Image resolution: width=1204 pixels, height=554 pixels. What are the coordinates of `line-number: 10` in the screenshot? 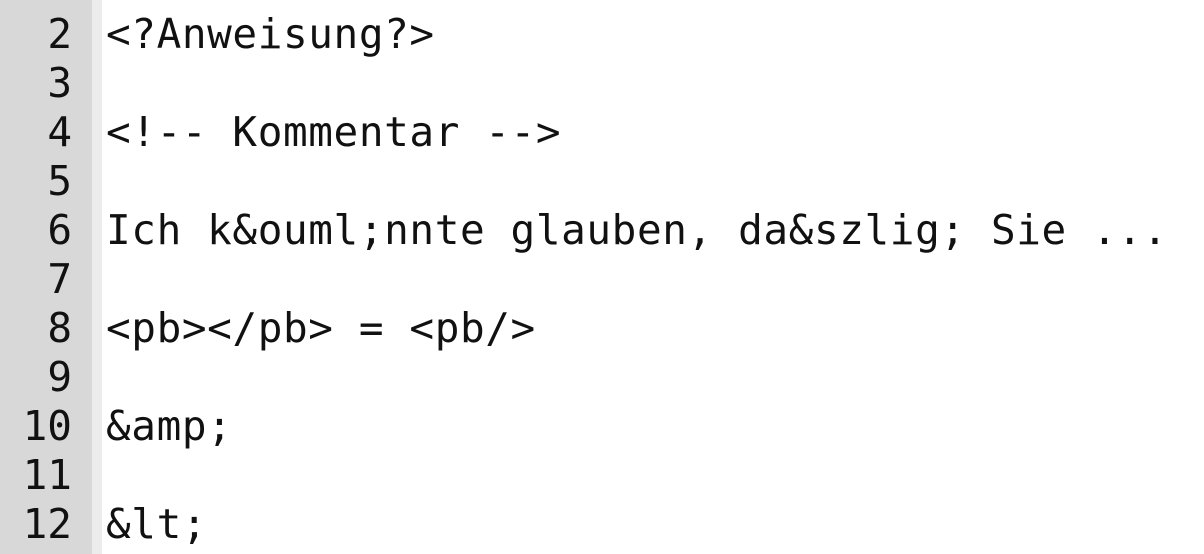 It's located at (47, 426).